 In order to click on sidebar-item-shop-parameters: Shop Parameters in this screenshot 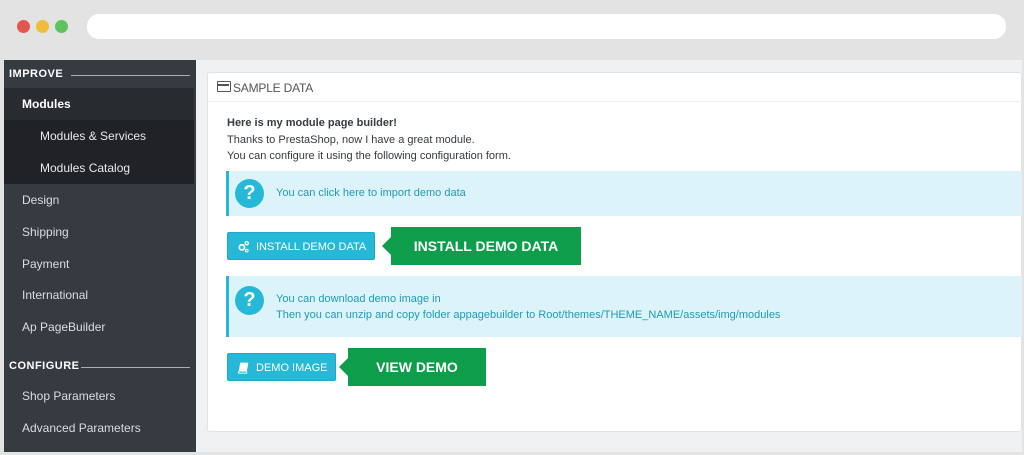, I will do `click(100, 396)`.